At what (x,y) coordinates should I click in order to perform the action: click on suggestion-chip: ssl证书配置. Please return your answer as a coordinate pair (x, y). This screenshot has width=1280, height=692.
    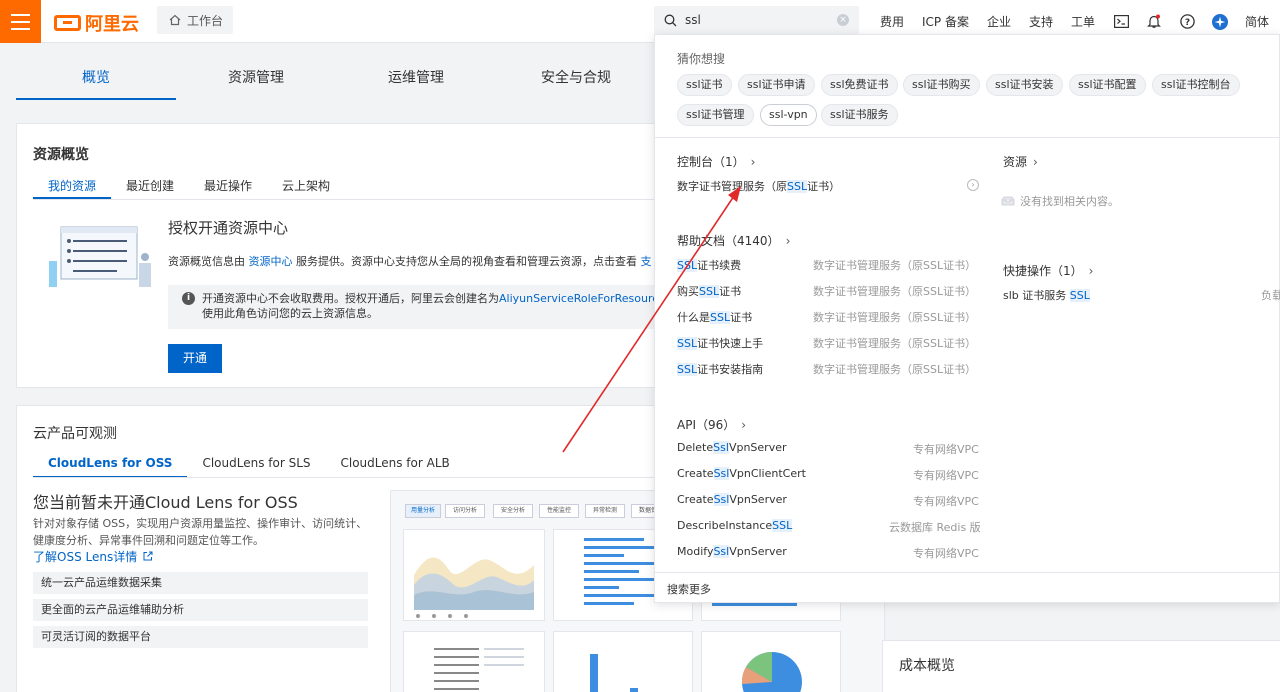
    Looking at the image, I should click on (1107, 85).